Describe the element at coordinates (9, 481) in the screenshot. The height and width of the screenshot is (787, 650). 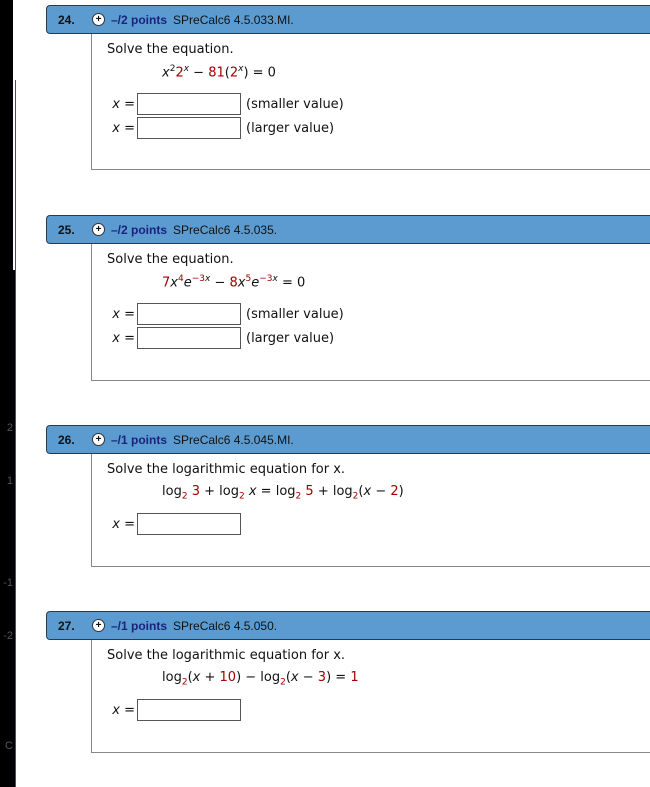
I see `axis-label: 1` at that location.